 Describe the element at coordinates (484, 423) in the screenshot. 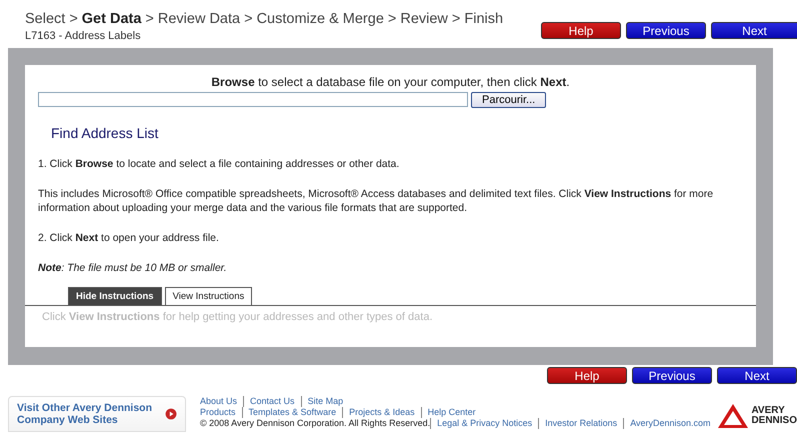

I see `footer-link: Legal & Privacy Notices` at that location.